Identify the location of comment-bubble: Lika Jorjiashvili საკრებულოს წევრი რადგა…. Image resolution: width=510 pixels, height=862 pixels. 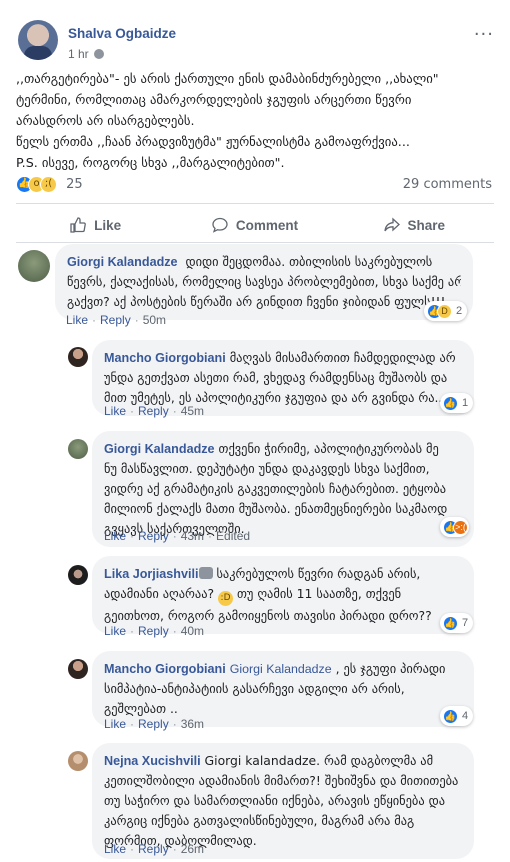
(283, 595).